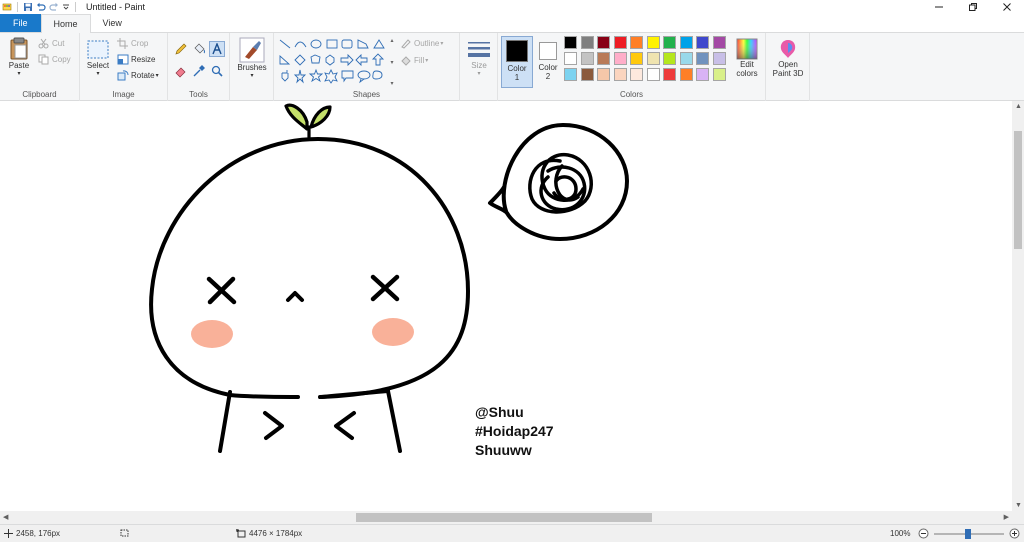 The image size is (1024, 542). Describe the element at coordinates (631, 94) in the screenshot. I see `colors-group-label: Colors` at that location.